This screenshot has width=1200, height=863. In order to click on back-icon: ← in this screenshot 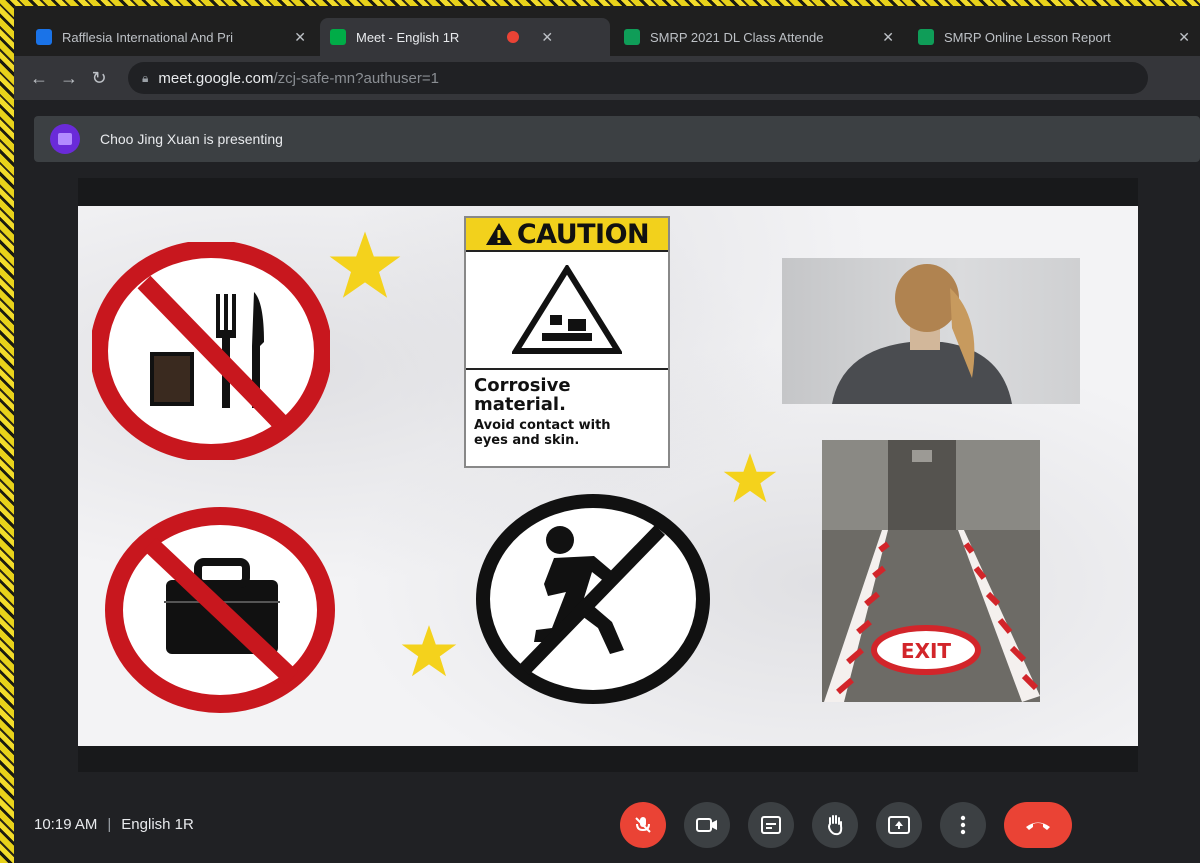, I will do `click(39, 78)`.